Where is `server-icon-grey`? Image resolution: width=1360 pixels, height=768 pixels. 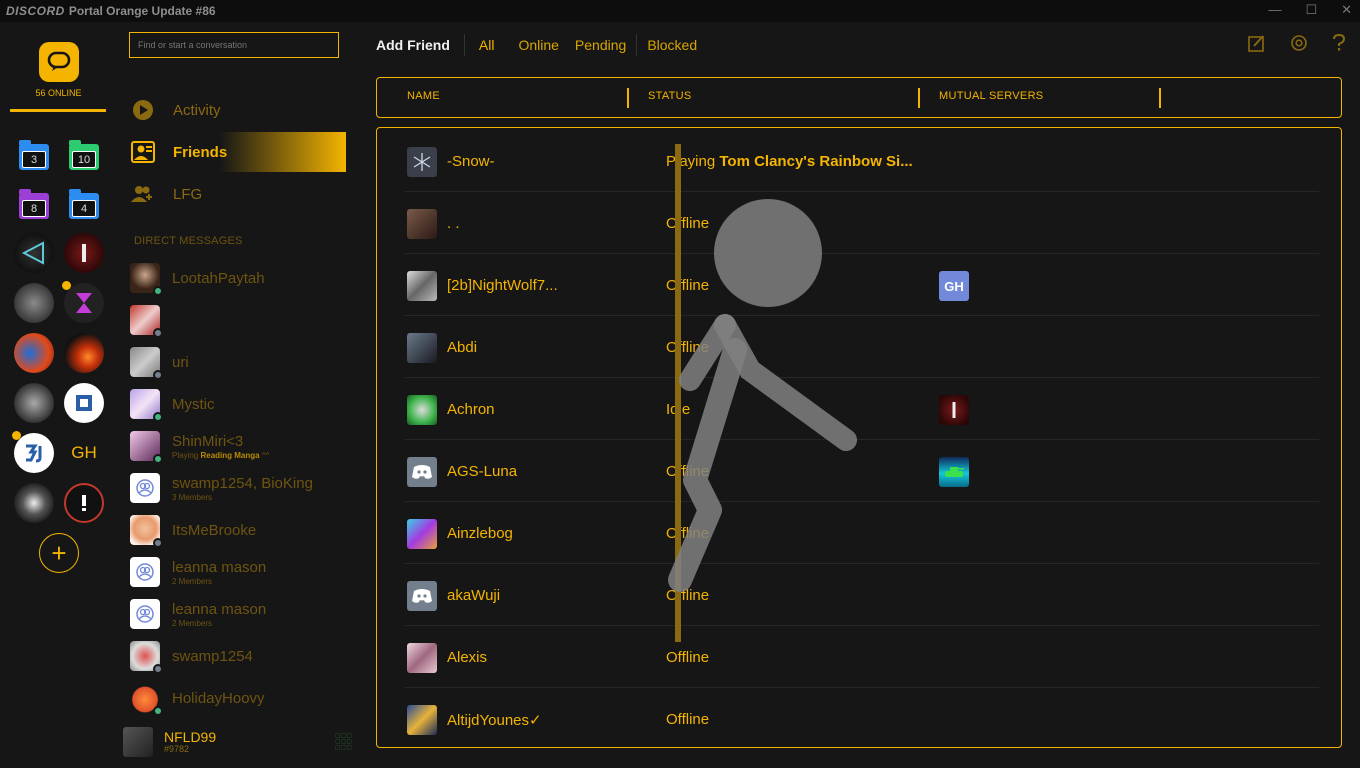
server-icon-grey is located at coordinates (34, 303).